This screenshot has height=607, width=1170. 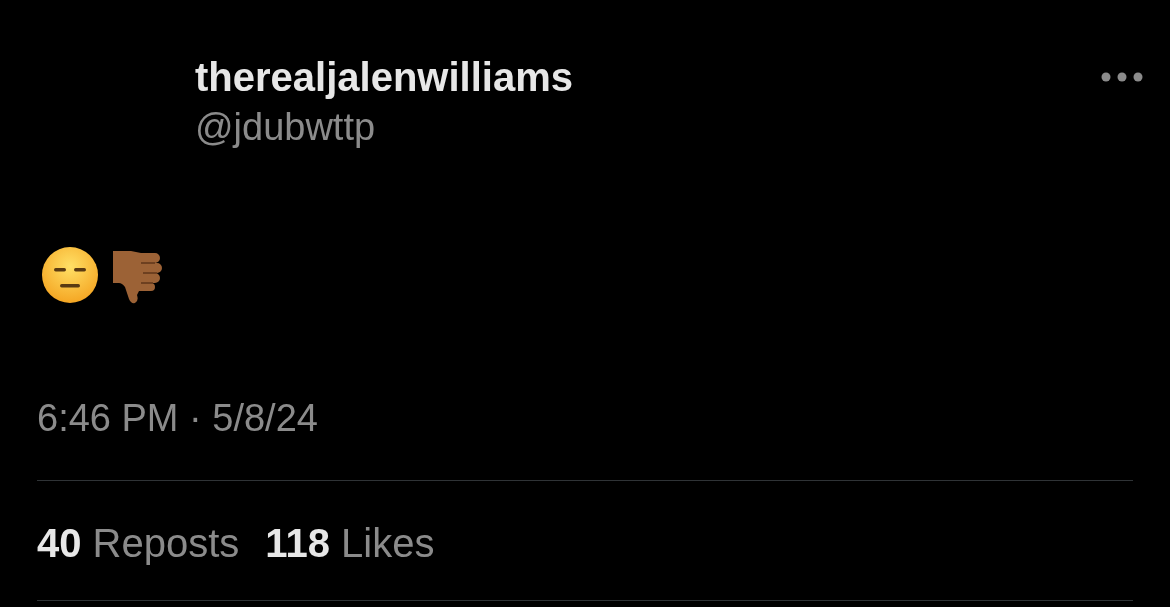 I want to click on stat-link: 118 Likes, so click(x=350, y=543).